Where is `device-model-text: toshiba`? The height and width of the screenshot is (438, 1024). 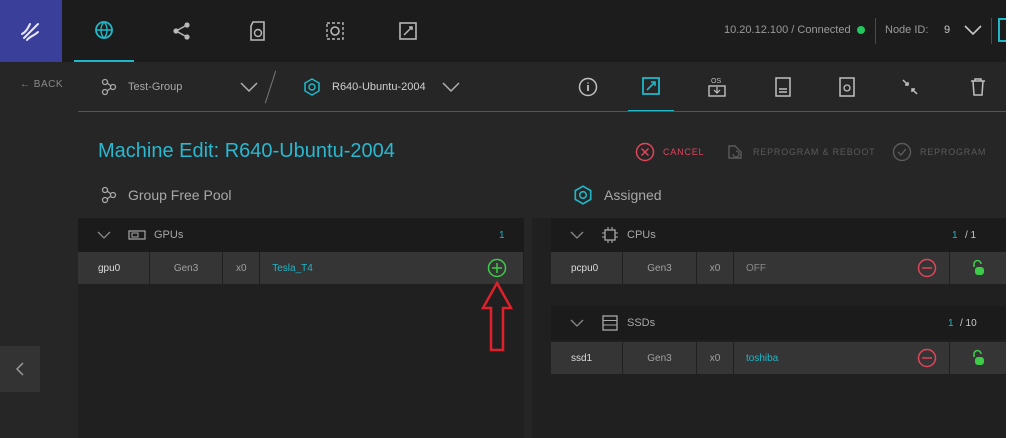
device-model-text: toshiba is located at coordinates (762, 358).